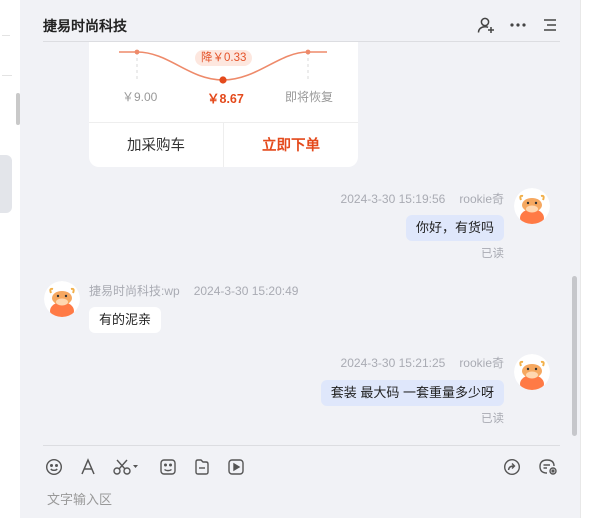 This screenshot has height=518, width=602. What do you see at coordinates (393, 199) in the screenshot?
I see `message-time: 2024-3-30 15:19:56` at bounding box center [393, 199].